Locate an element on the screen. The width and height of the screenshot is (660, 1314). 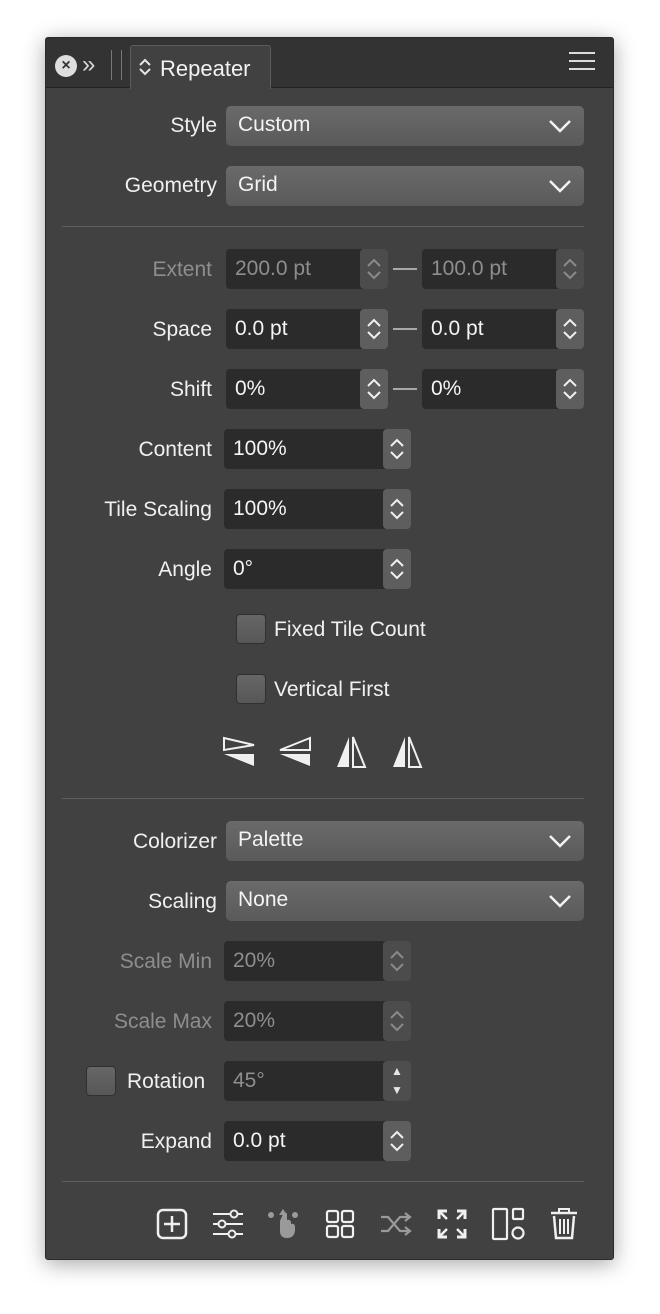
extent-width-stepper is located at coordinates (374, 269).